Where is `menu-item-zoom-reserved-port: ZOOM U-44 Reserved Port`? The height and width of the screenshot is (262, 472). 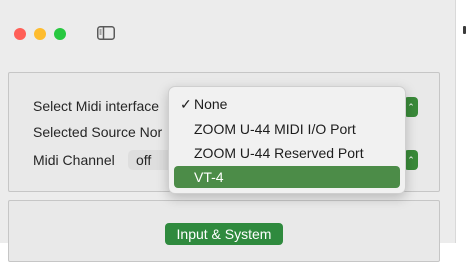
menu-item-zoom-reserved-port: ZOOM U-44 Reserved Port is located at coordinates (287, 153).